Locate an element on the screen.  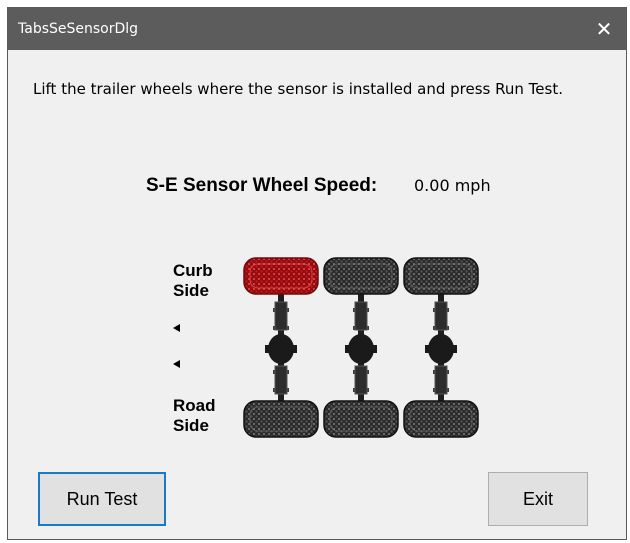
run-test-button: Run Test is located at coordinates (102, 499).